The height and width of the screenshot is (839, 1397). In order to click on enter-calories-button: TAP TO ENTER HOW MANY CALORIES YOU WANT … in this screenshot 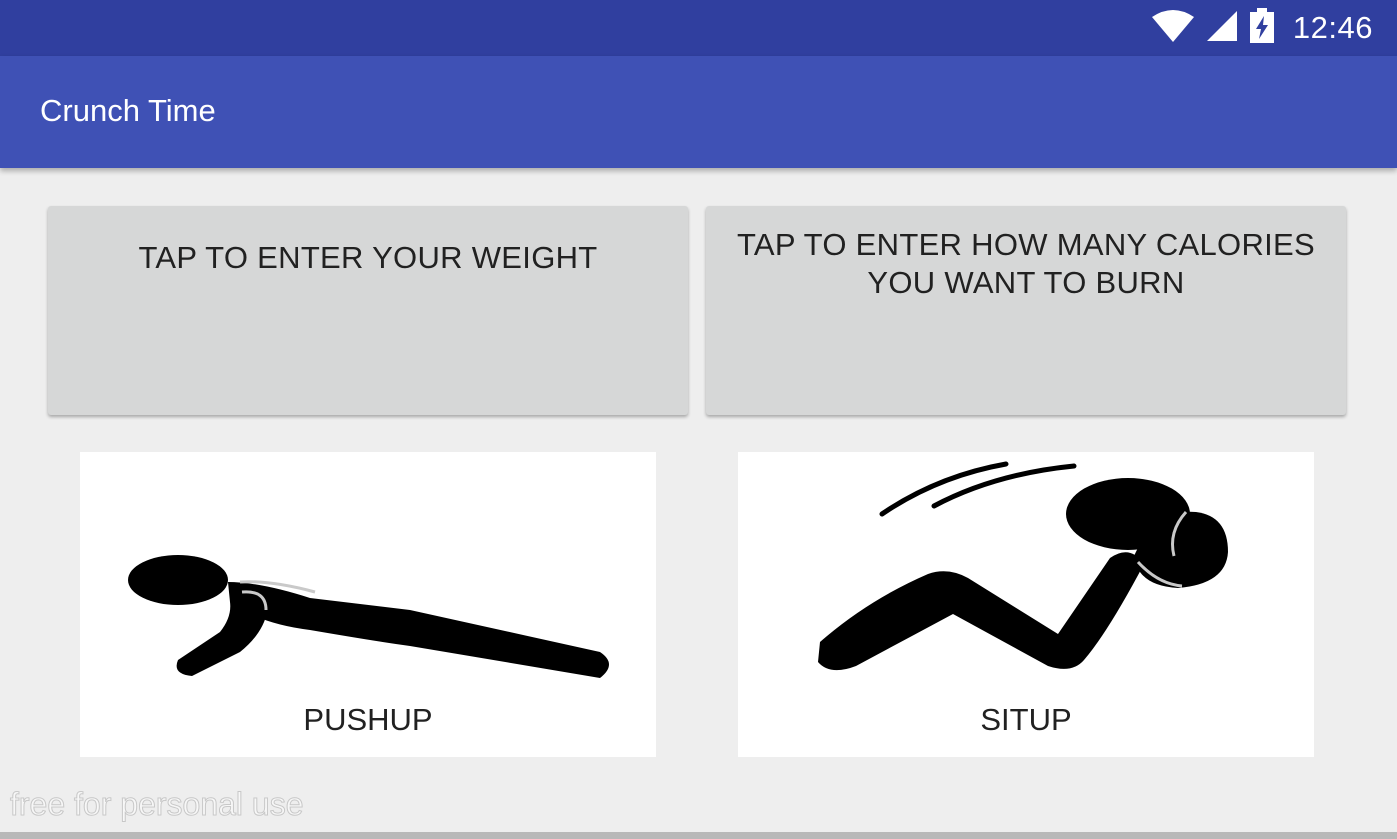, I will do `click(1026, 310)`.